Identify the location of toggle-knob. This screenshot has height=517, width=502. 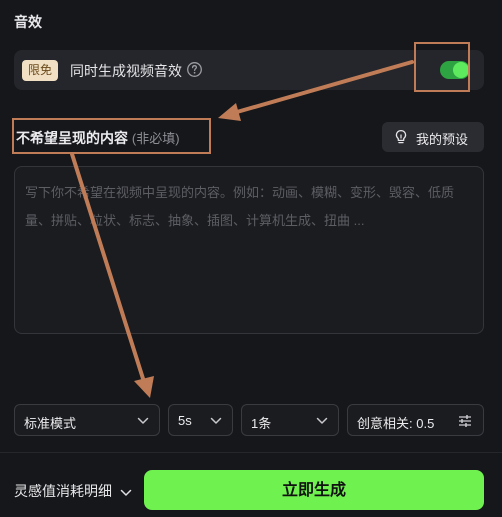
(461, 70).